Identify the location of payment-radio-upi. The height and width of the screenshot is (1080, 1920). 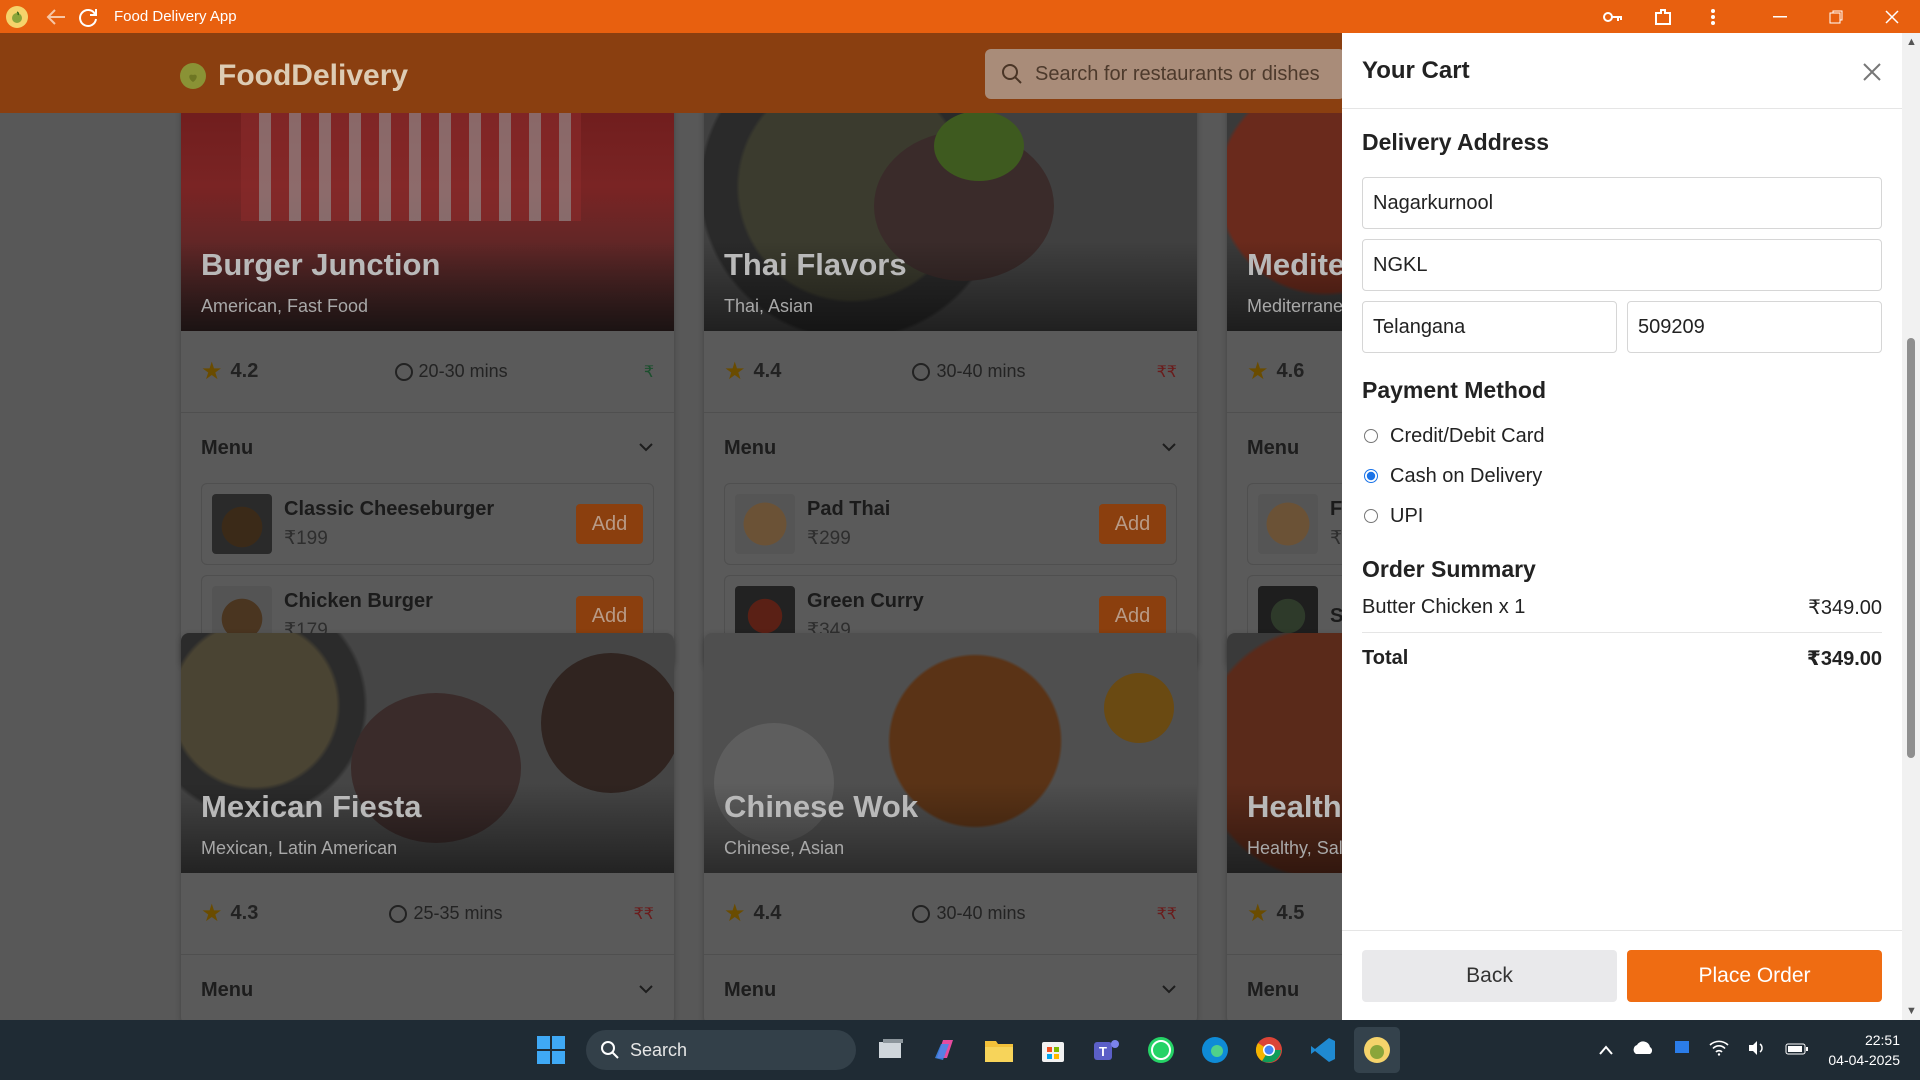
(1371, 516).